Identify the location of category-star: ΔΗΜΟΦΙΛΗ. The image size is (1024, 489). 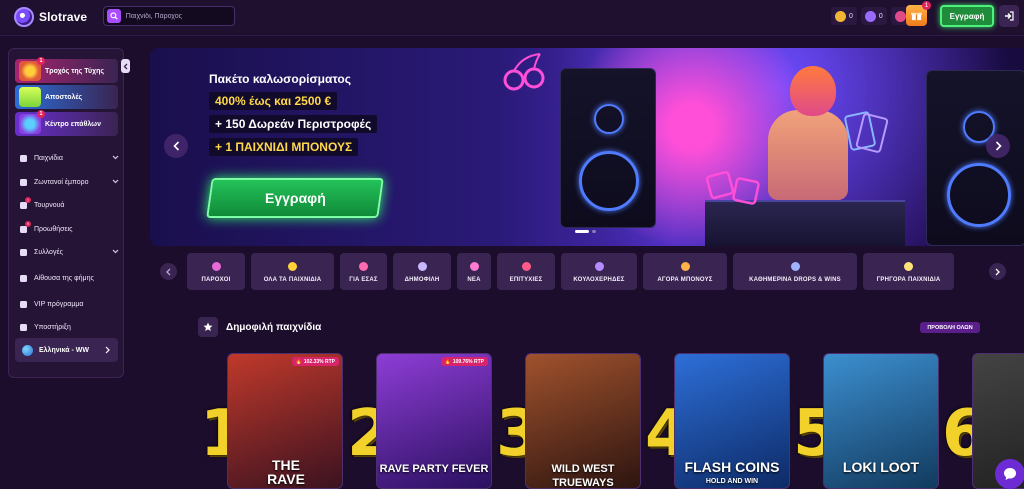
(422, 271).